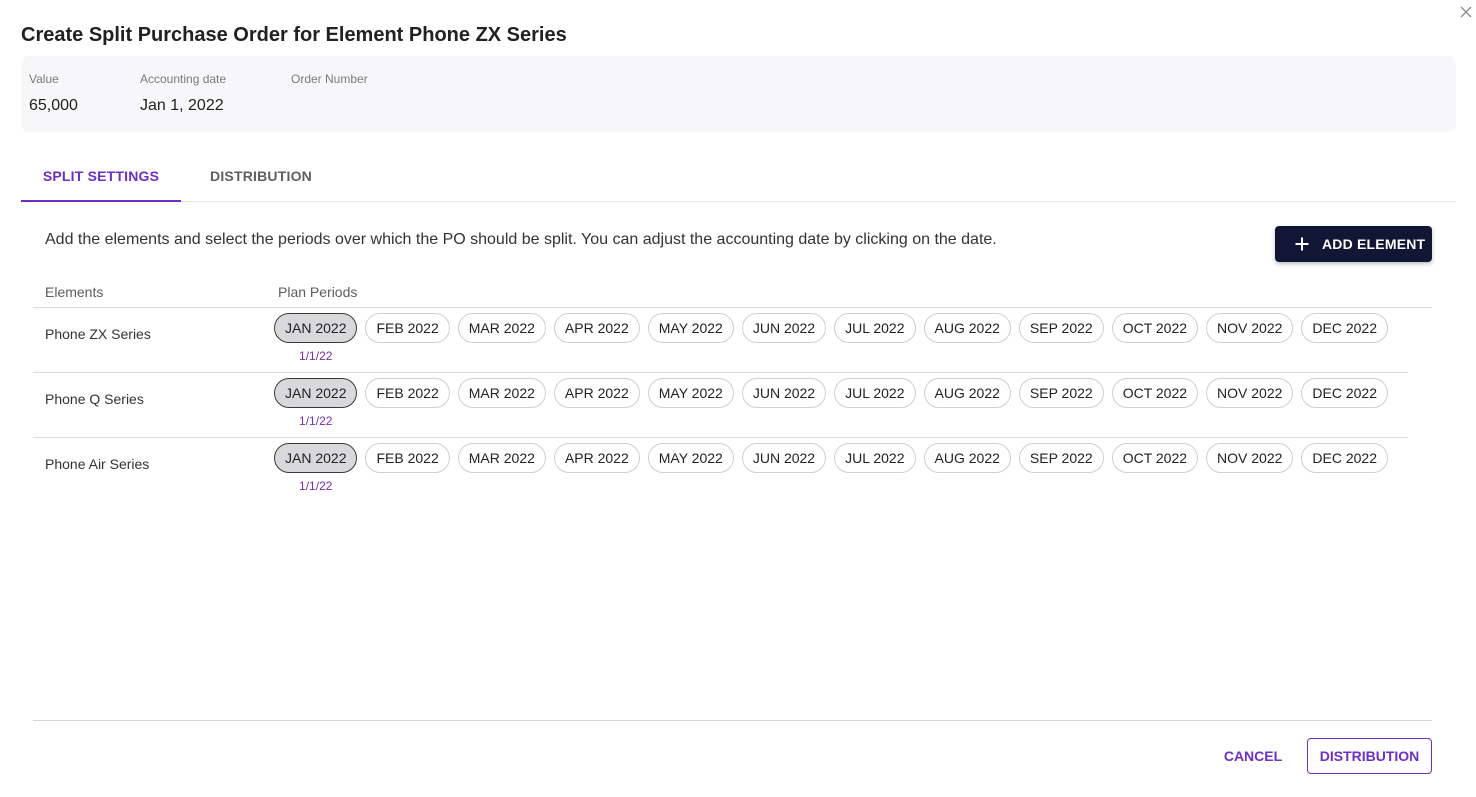 This screenshot has width=1476, height=797. Describe the element at coordinates (738, 180) in the screenshot. I see `tab-bar: SPLIT SETTINGS DISTRIBUTION` at that location.